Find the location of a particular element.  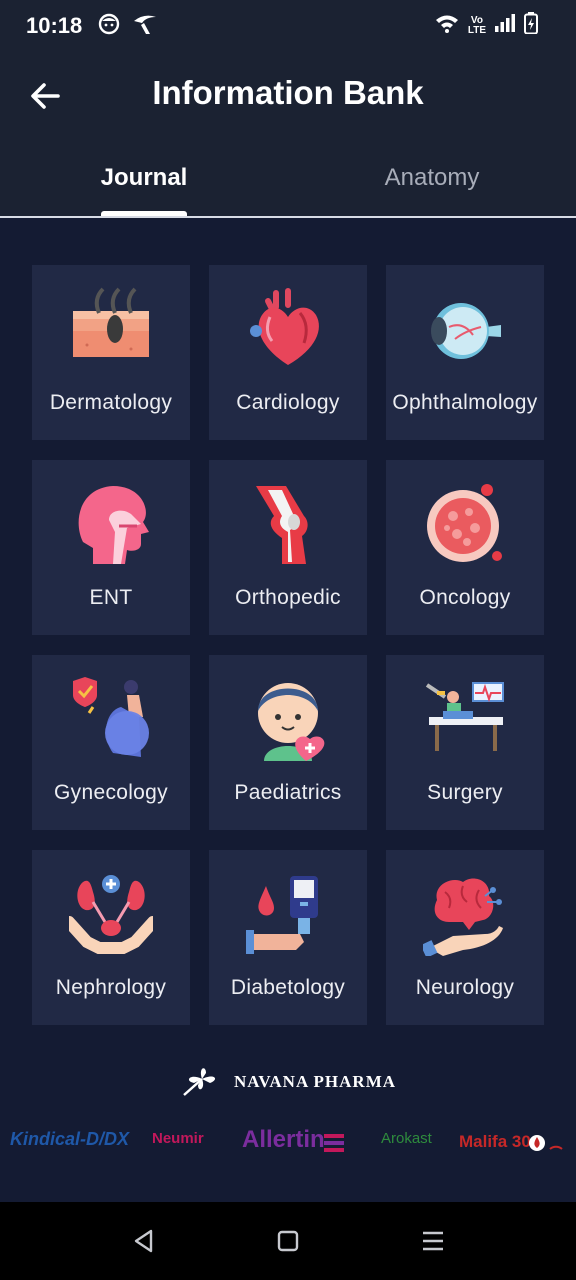

category-card-diabetology: Diabetology is located at coordinates (288, 937).